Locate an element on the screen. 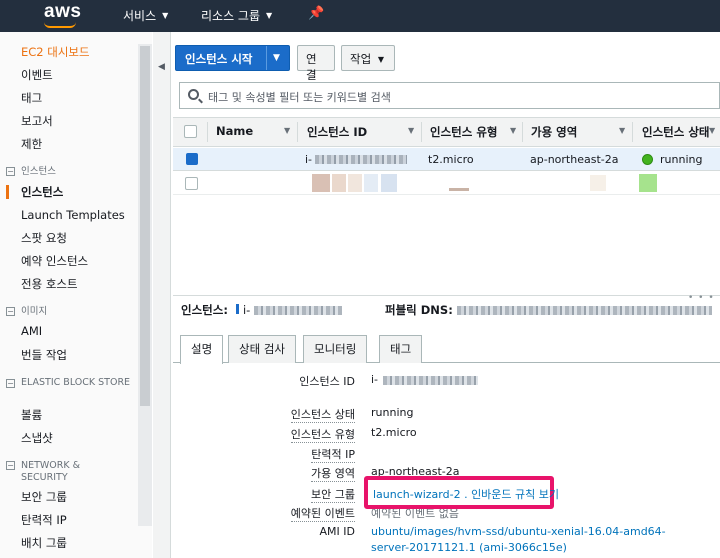 The width and height of the screenshot is (720, 558). sidebar-item-spot-requests: 스팟 요청 is located at coordinates (44, 238).